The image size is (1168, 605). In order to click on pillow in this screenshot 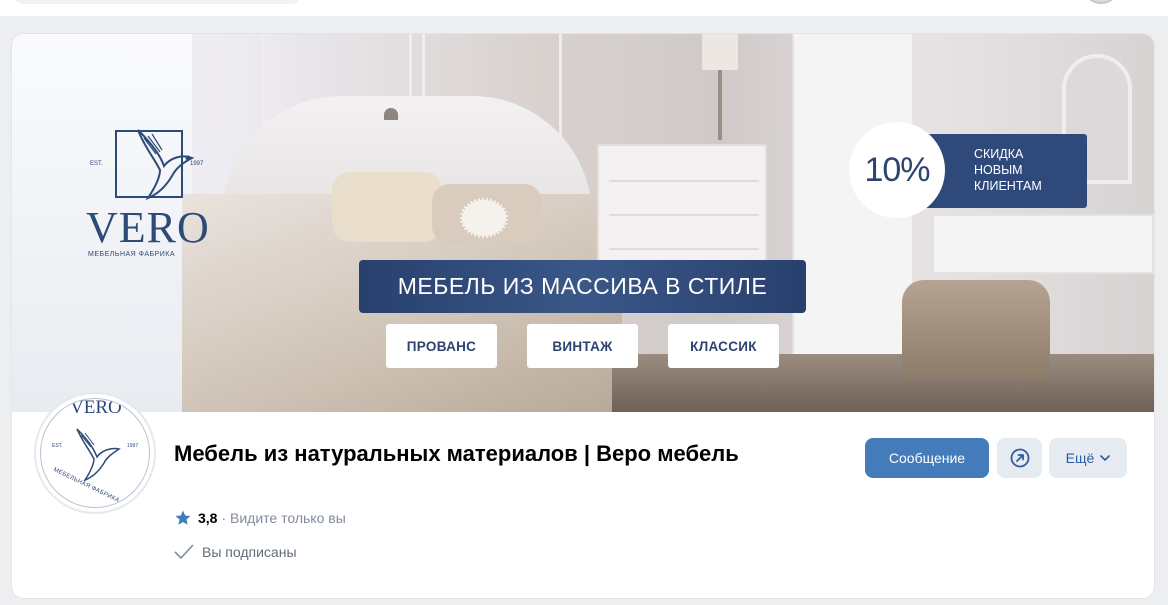, I will do `click(387, 207)`.